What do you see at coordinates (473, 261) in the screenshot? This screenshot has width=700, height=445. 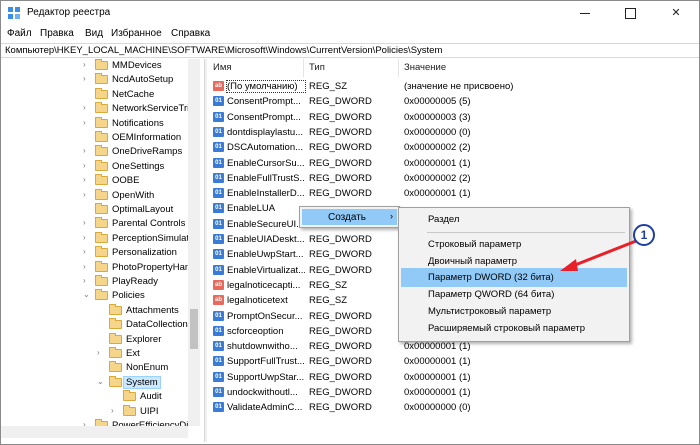 I see `submenu-item-label: Двоичный параметр` at bounding box center [473, 261].